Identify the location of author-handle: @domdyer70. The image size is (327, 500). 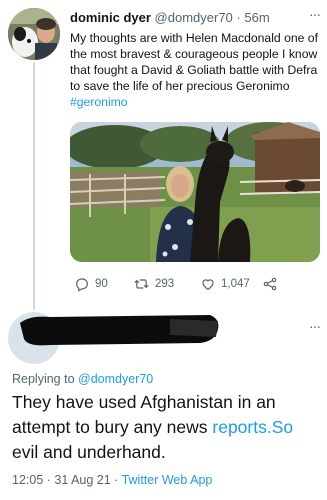
(194, 17).